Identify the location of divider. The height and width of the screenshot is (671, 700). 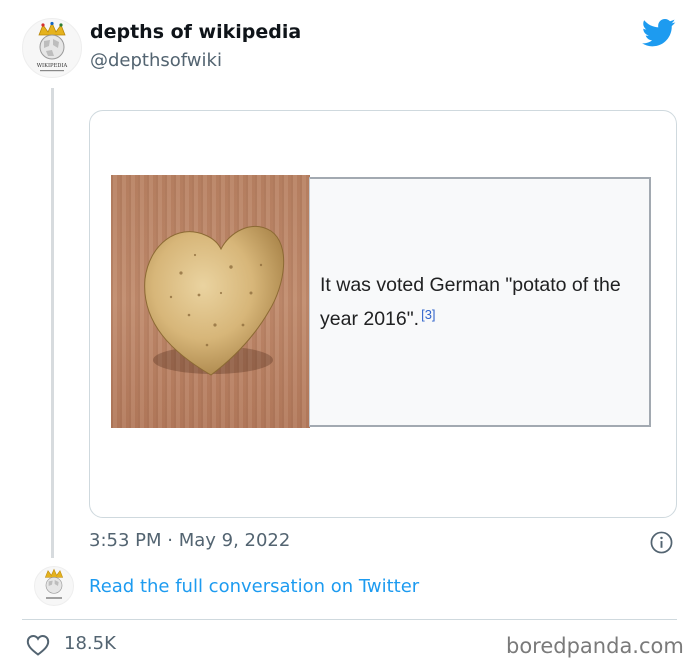
(349, 619).